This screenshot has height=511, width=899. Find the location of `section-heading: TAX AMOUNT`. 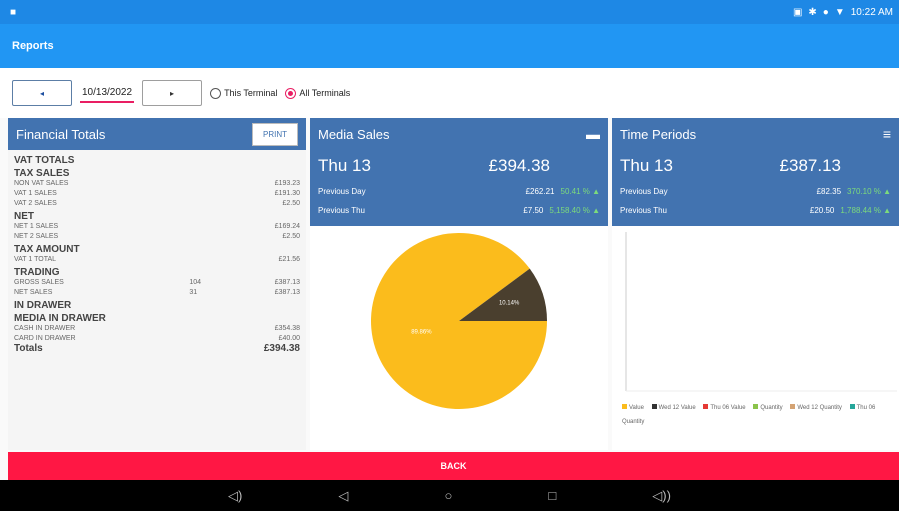

section-heading: TAX AMOUNT is located at coordinates (47, 249).